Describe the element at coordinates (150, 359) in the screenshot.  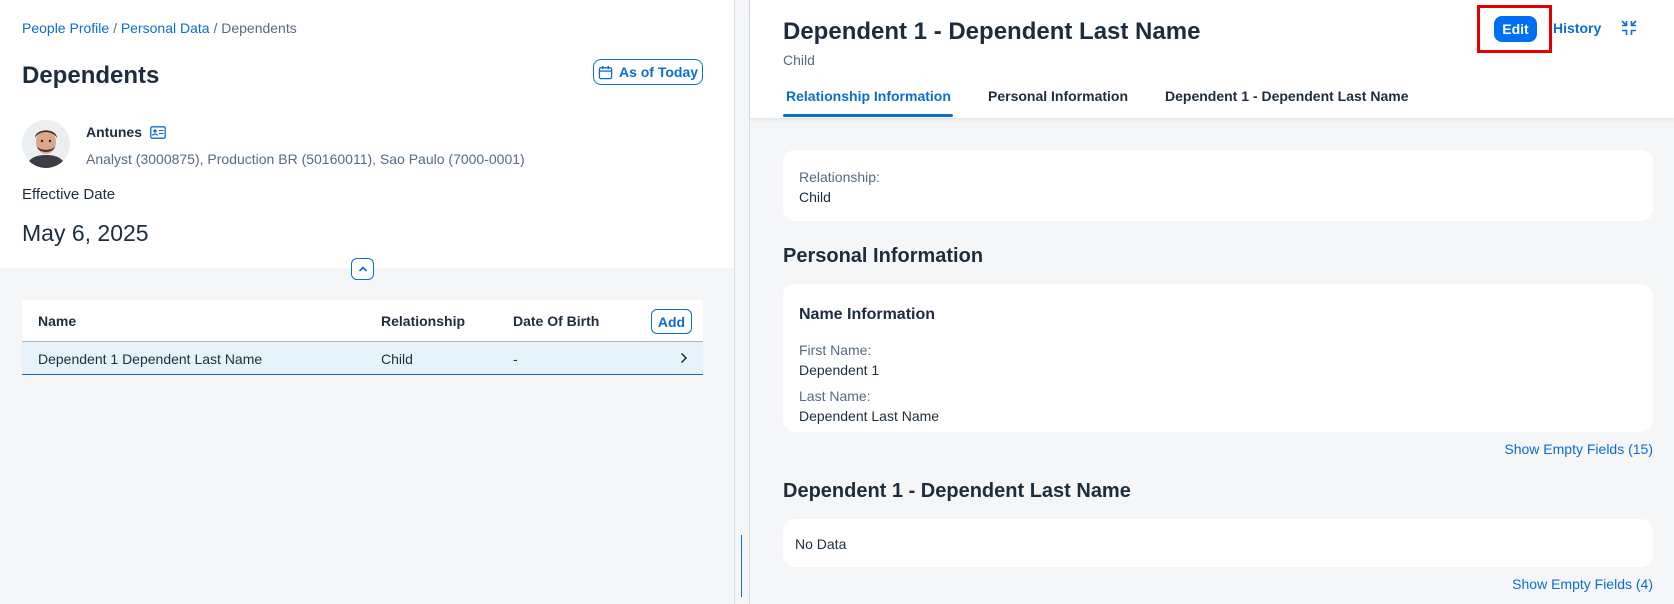
I see `cell-name: Dependent 1 Dependent Last Name` at that location.